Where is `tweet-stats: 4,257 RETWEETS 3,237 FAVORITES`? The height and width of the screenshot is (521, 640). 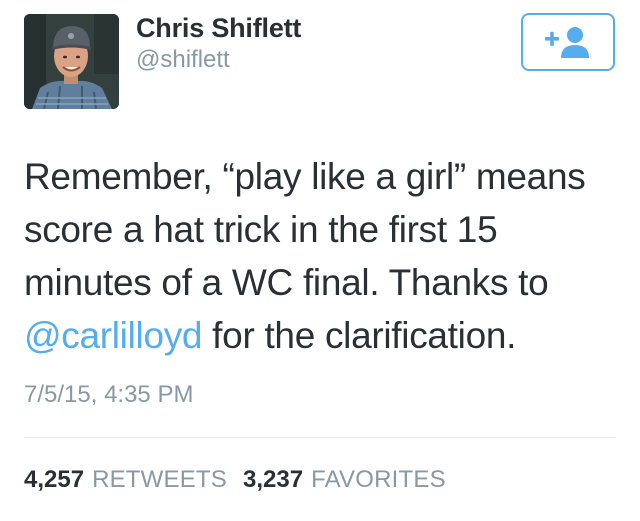 tweet-stats: 4,257 RETWEETS 3,237 FAVORITES is located at coordinates (243, 480).